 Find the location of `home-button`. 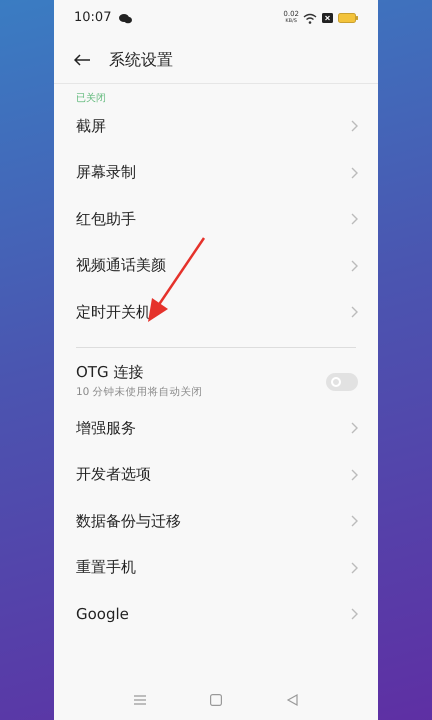

home-button is located at coordinates (216, 700).